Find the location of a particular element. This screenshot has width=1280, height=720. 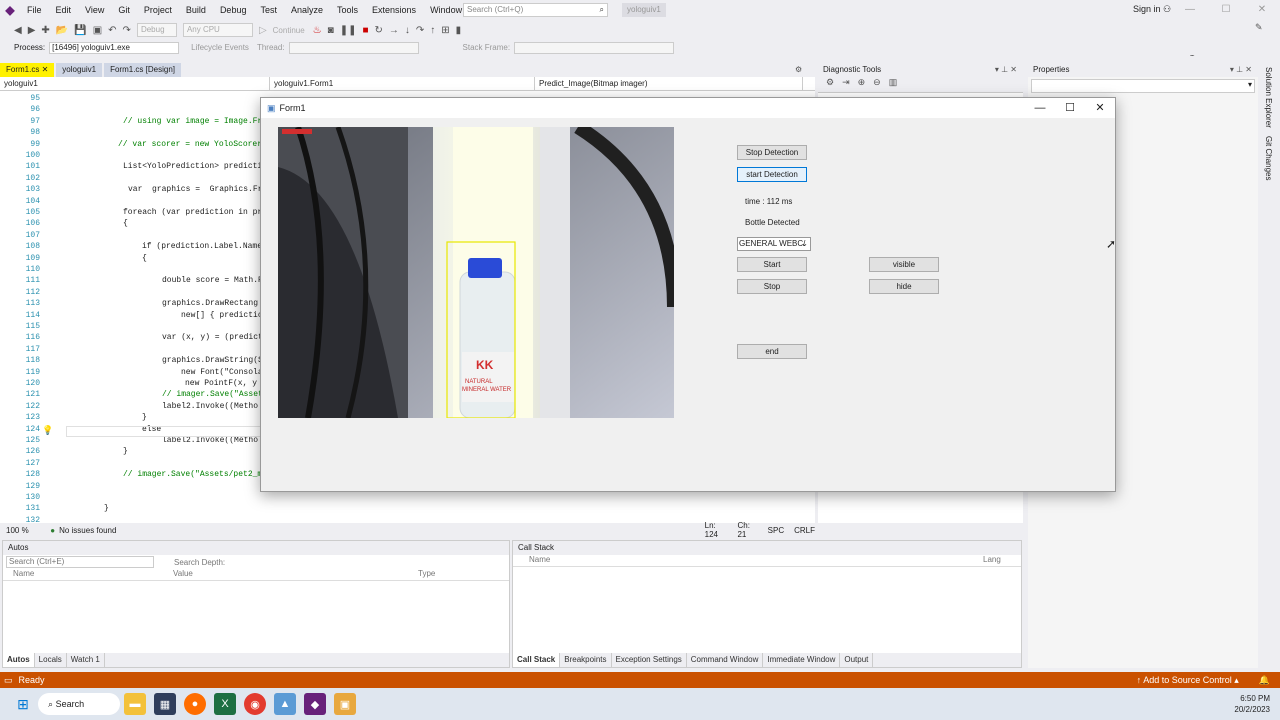

continue-icon: ▷ is located at coordinates (263, 30).